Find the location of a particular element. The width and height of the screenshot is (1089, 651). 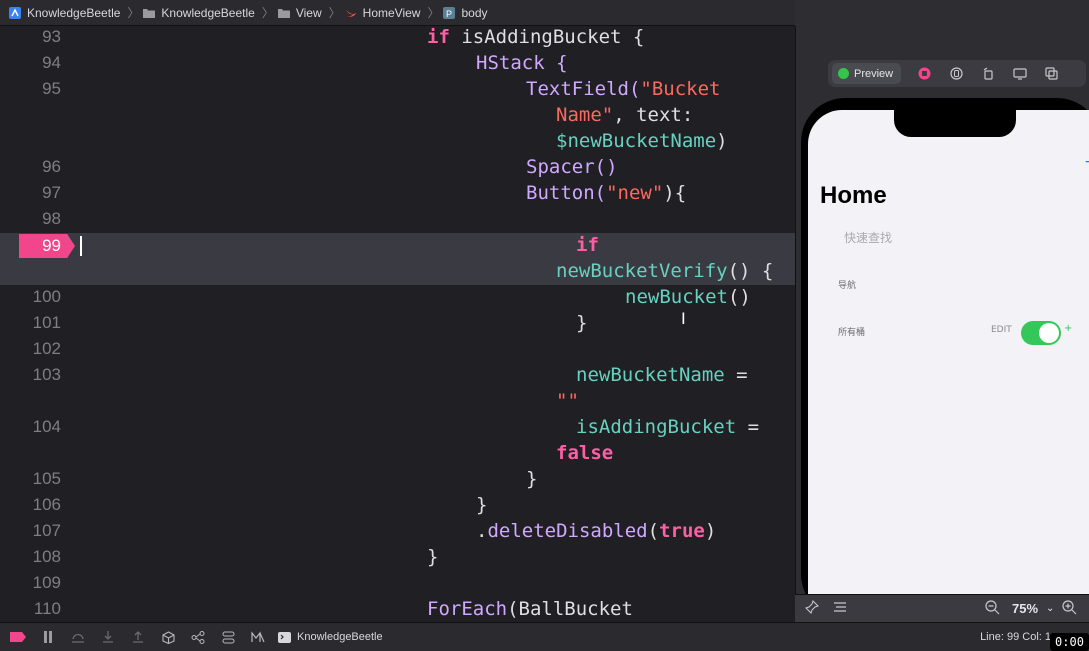

code-line-104-wrap: false is located at coordinates (584, 453).